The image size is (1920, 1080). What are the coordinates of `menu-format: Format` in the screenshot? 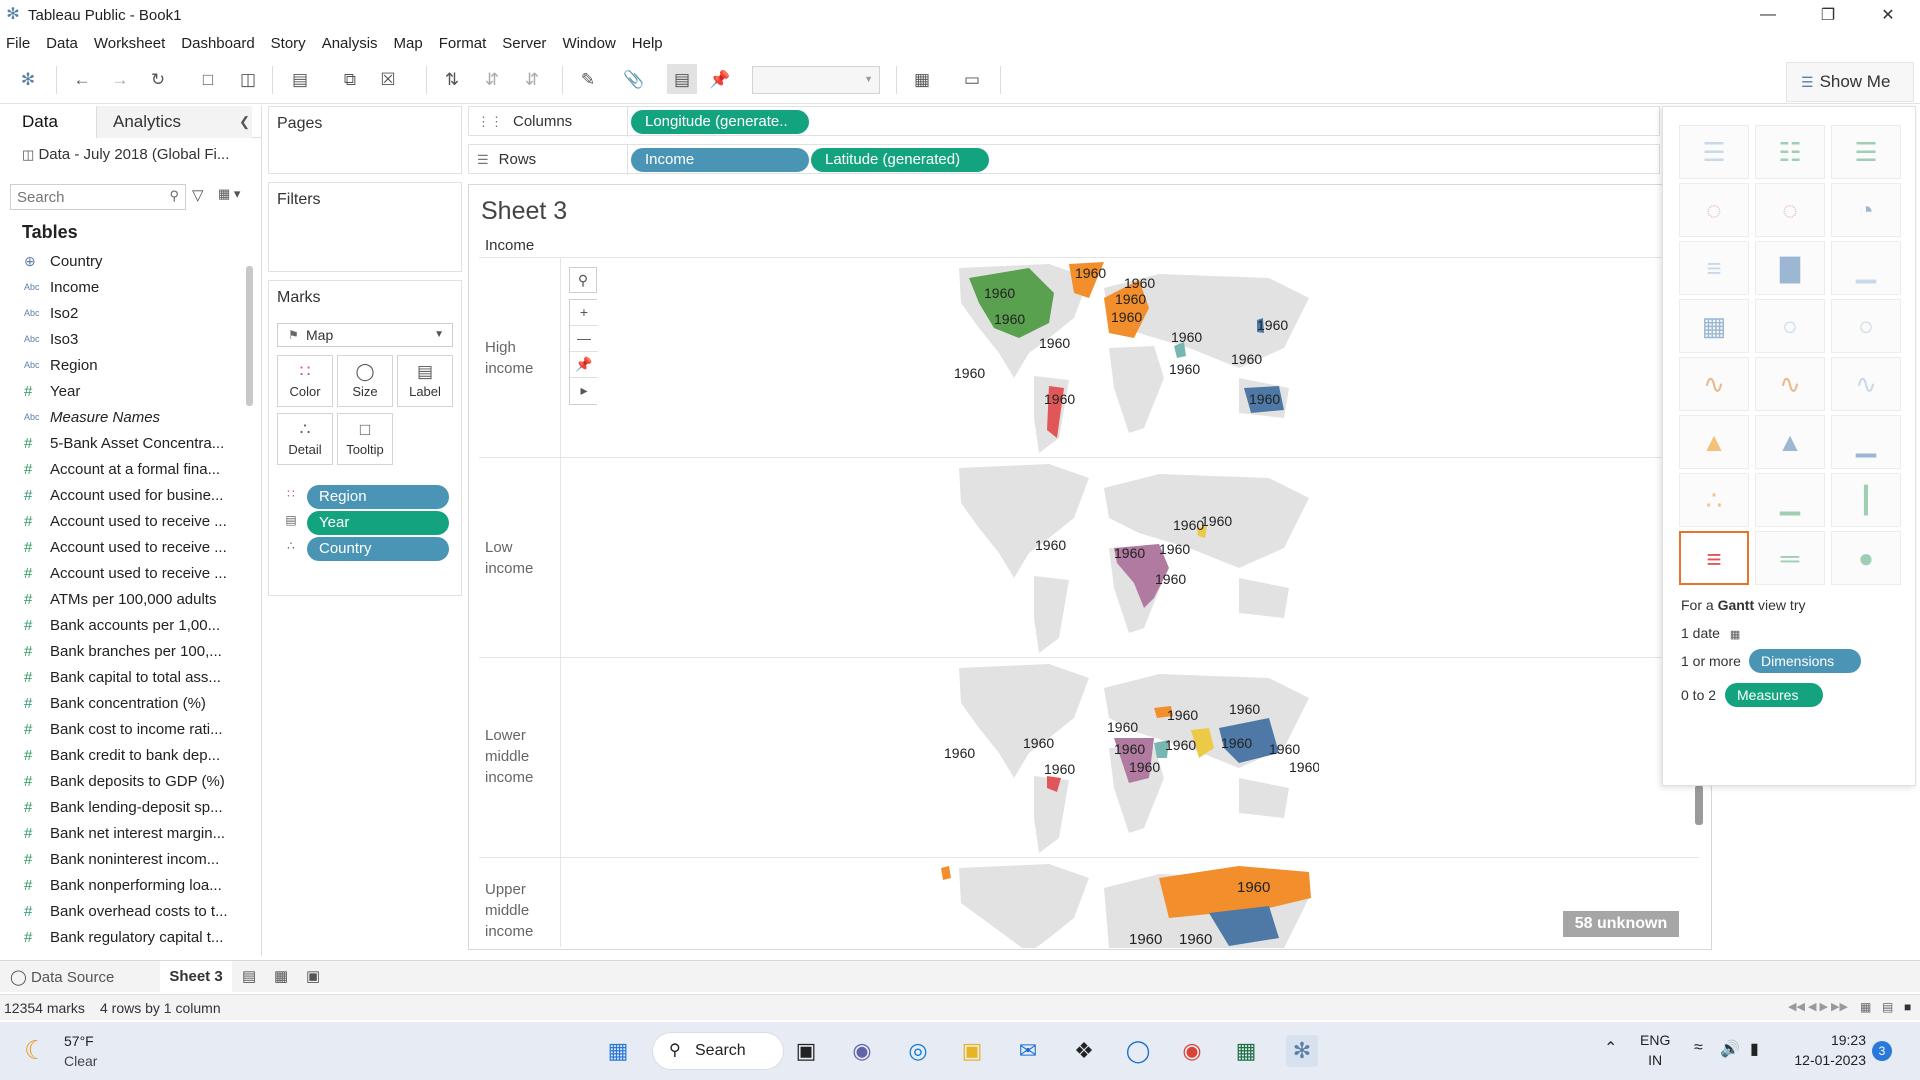 It's located at (463, 43).